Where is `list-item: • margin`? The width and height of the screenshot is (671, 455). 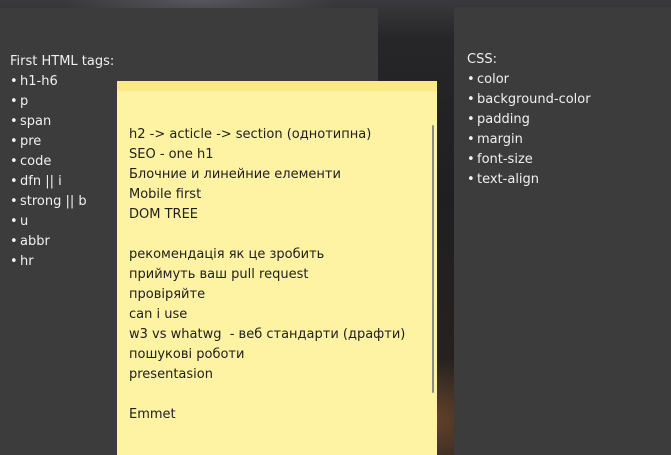 list-item: • margin is located at coordinates (495, 139).